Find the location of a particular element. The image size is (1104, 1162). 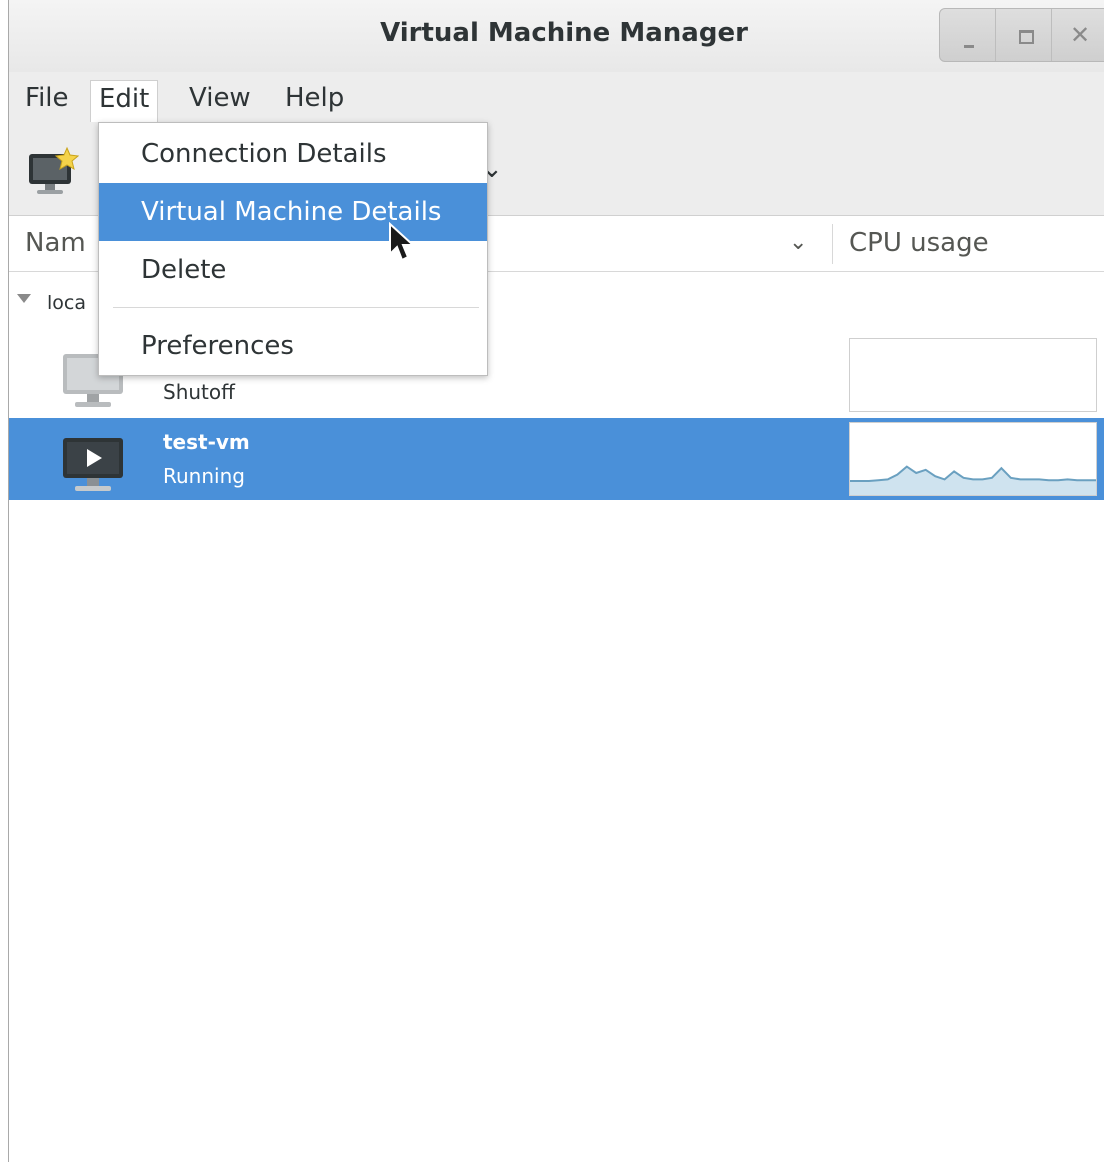

vm-status: Running is located at coordinates (204, 476).